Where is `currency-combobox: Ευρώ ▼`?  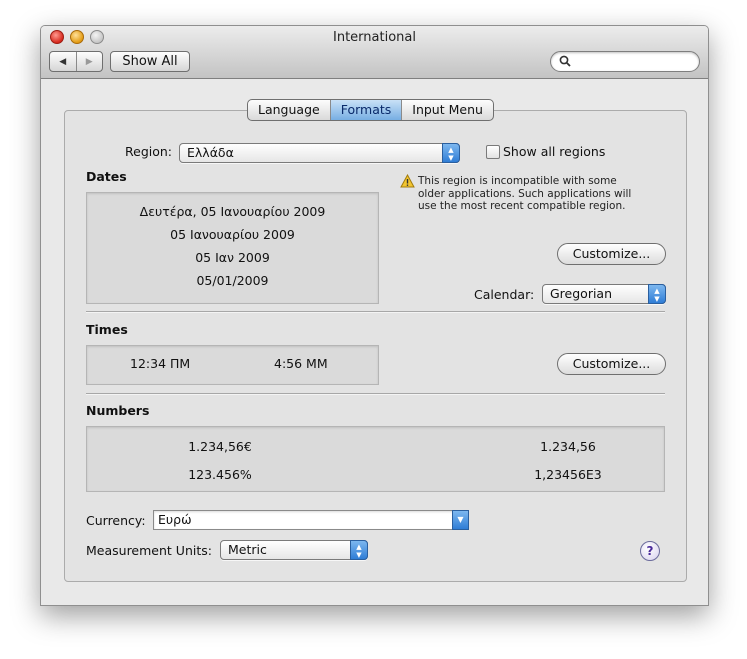 currency-combobox: Ευρώ ▼ is located at coordinates (311, 520).